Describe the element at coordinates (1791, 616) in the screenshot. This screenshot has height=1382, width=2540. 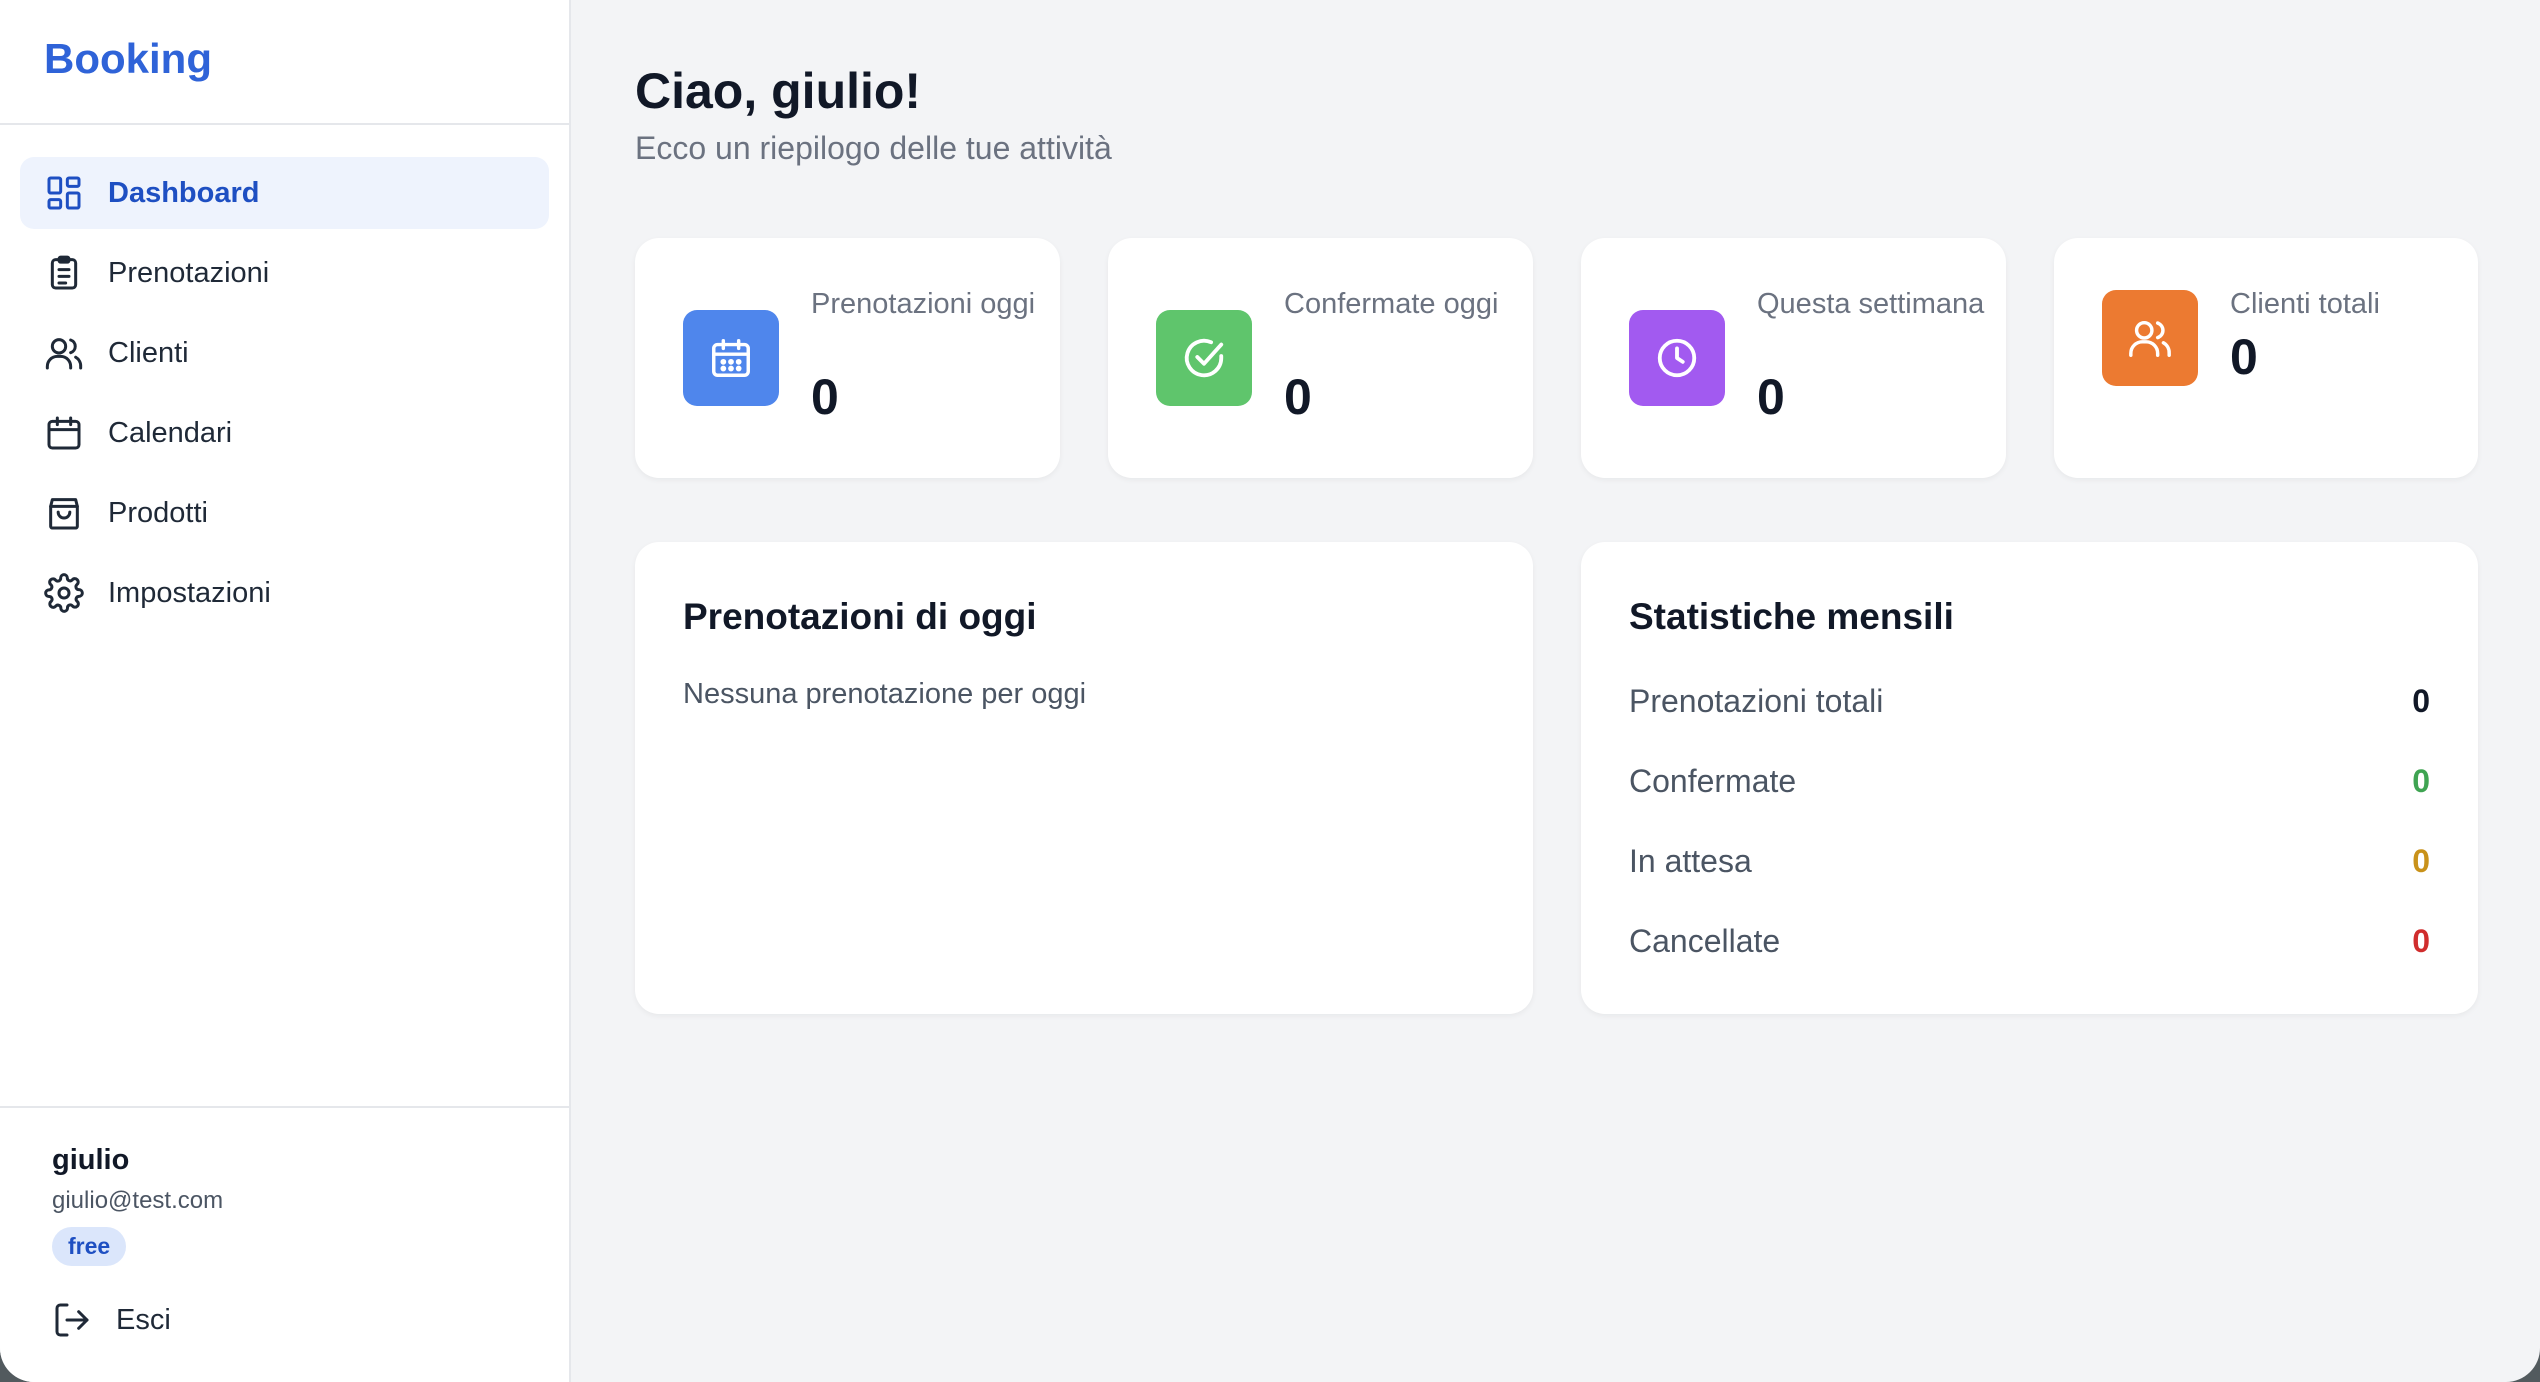
I see `panel-title: Statistiche mensili` at that location.